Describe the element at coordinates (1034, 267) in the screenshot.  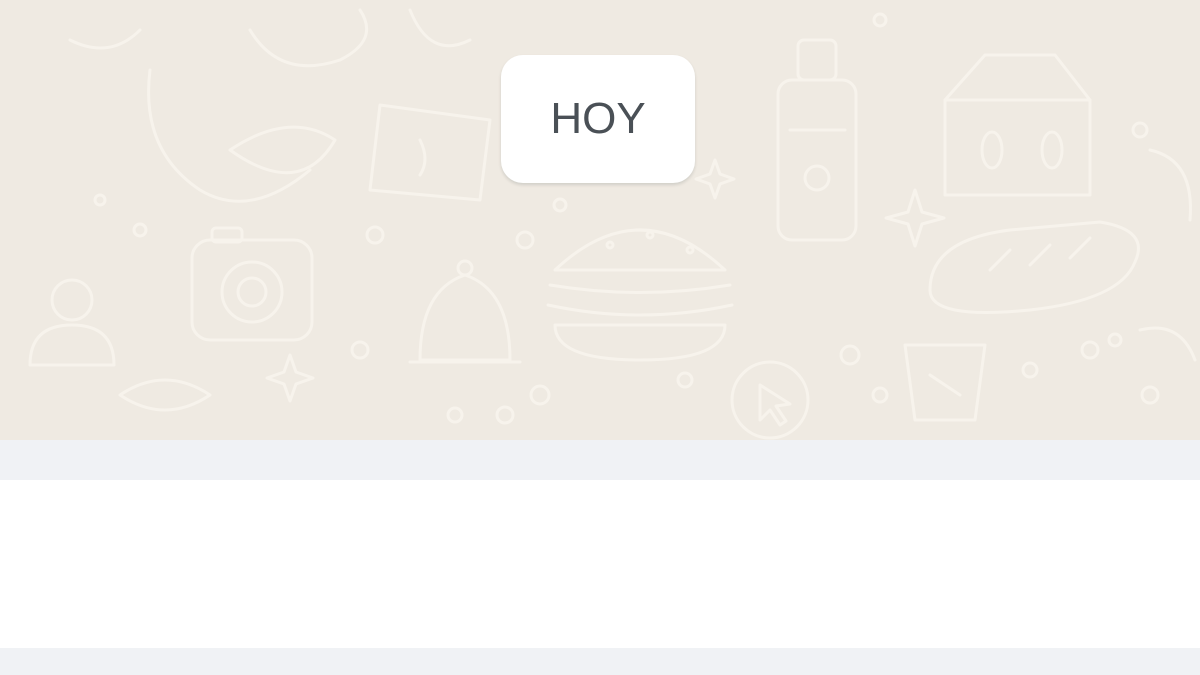
I see `bread-icon` at that location.